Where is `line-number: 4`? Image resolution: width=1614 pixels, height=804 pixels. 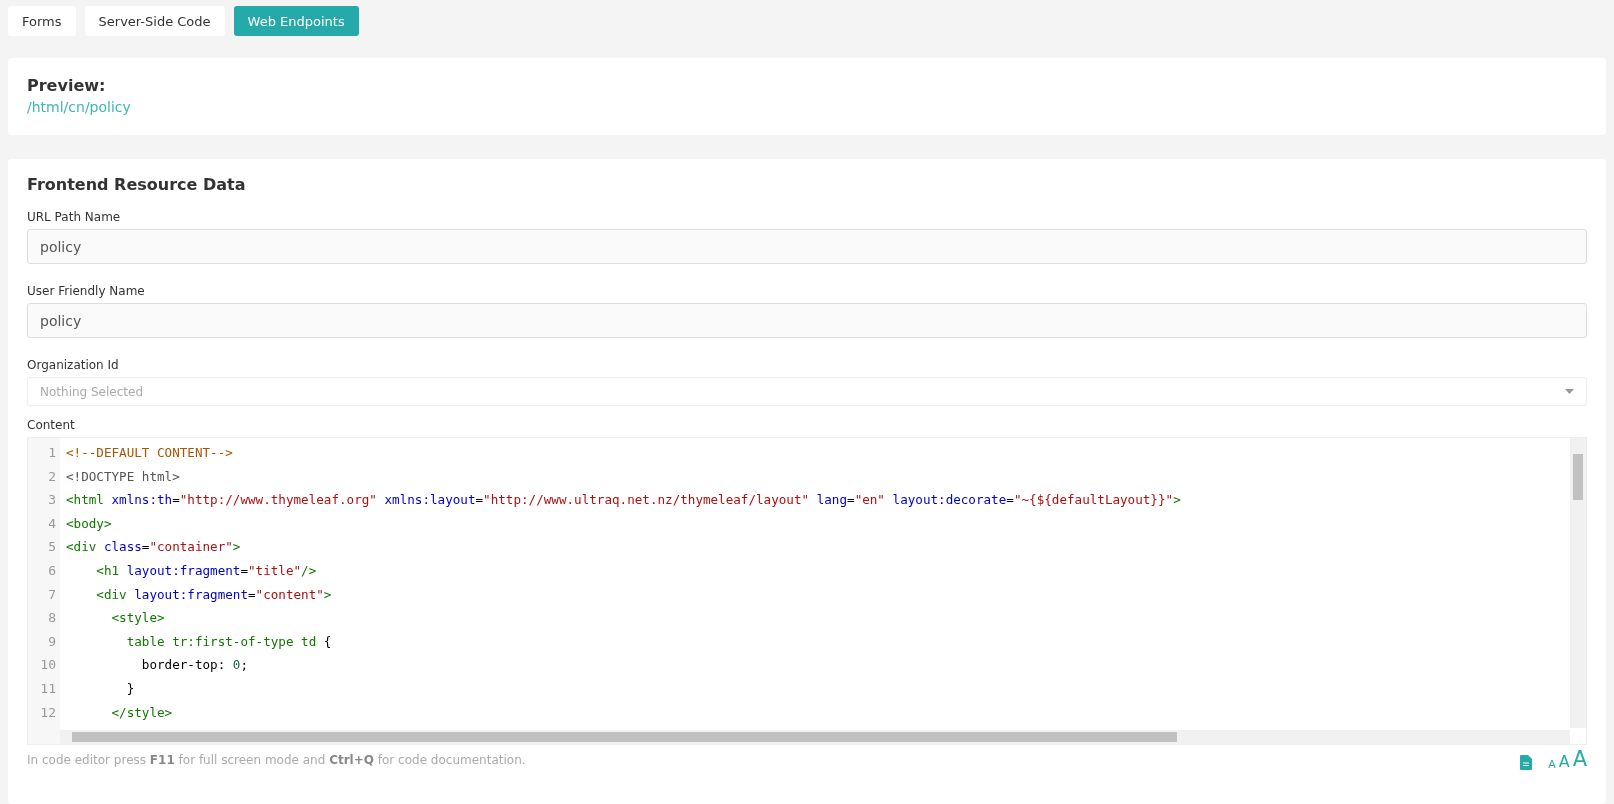 line-number: 4 is located at coordinates (52, 523).